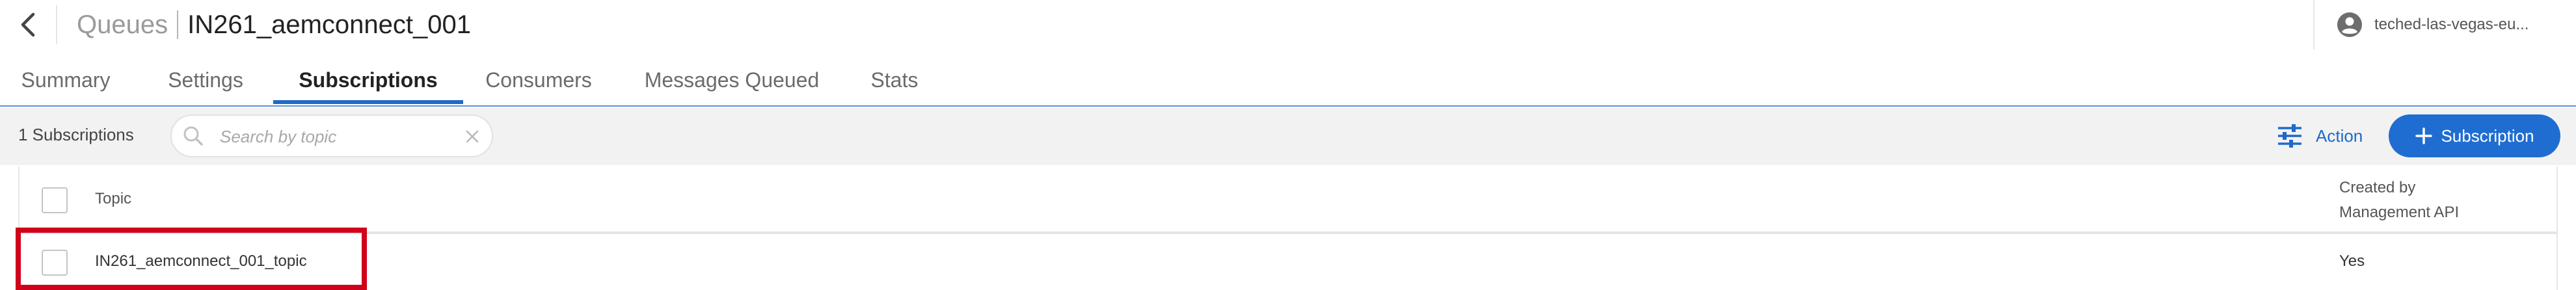 This screenshot has height=290, width=2576. Describe the element at coordinates (2289, 136) in the screenshot. I see `sliders-icon` at that location.